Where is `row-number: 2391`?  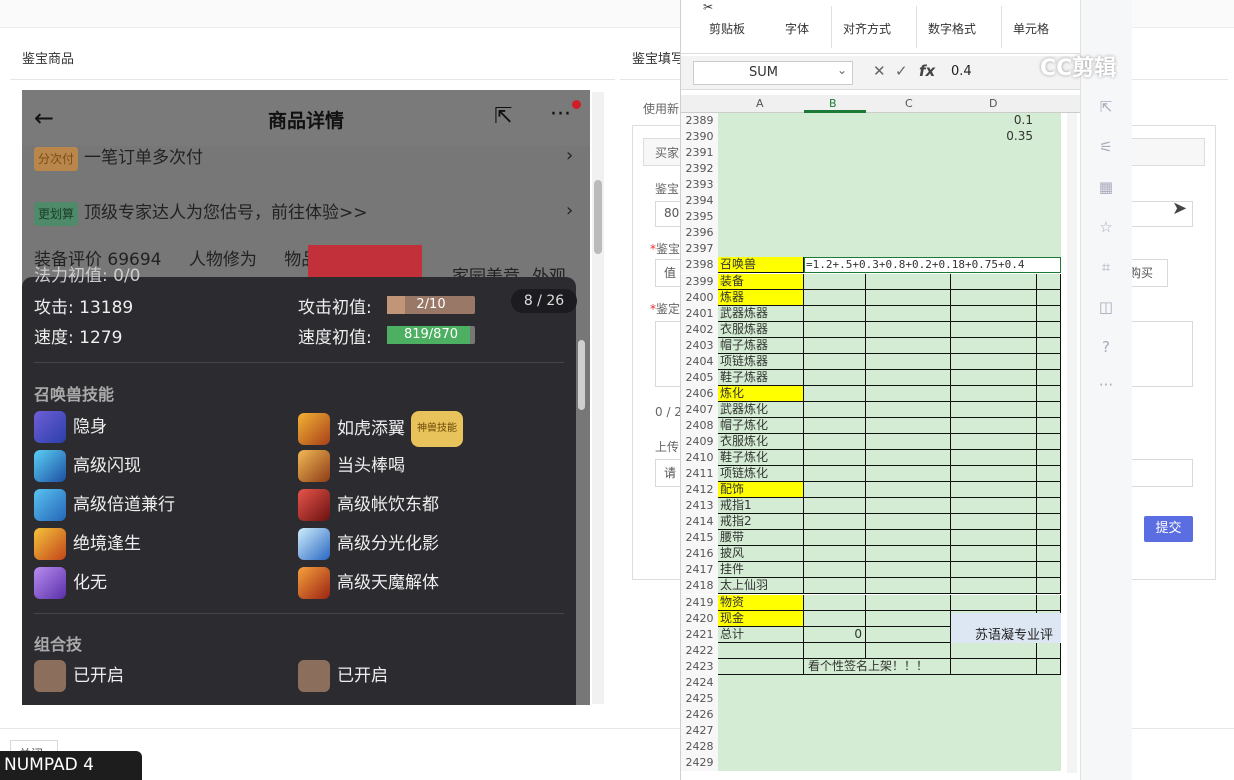
row-number: 2391 is located at coordinates (699, 153).